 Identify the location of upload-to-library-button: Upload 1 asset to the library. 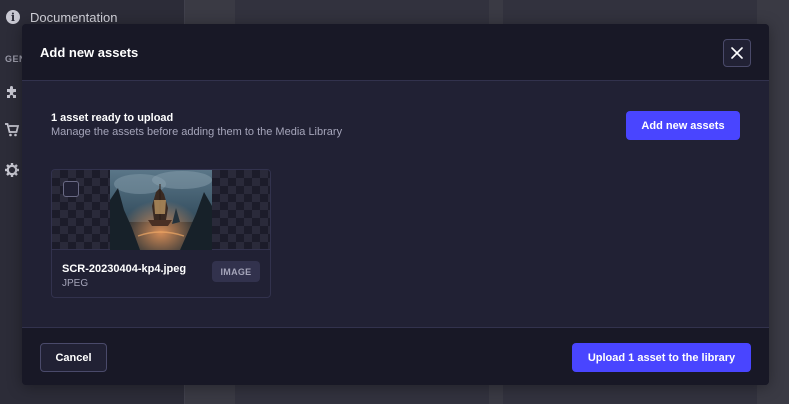
(661, 357).